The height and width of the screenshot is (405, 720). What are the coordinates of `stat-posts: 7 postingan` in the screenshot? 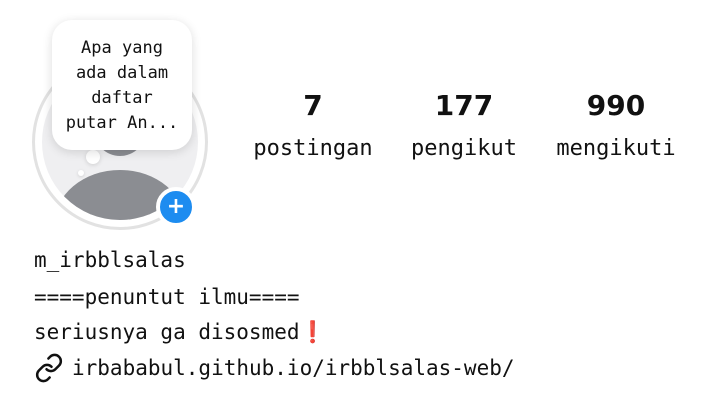 It's located at (313, 126).